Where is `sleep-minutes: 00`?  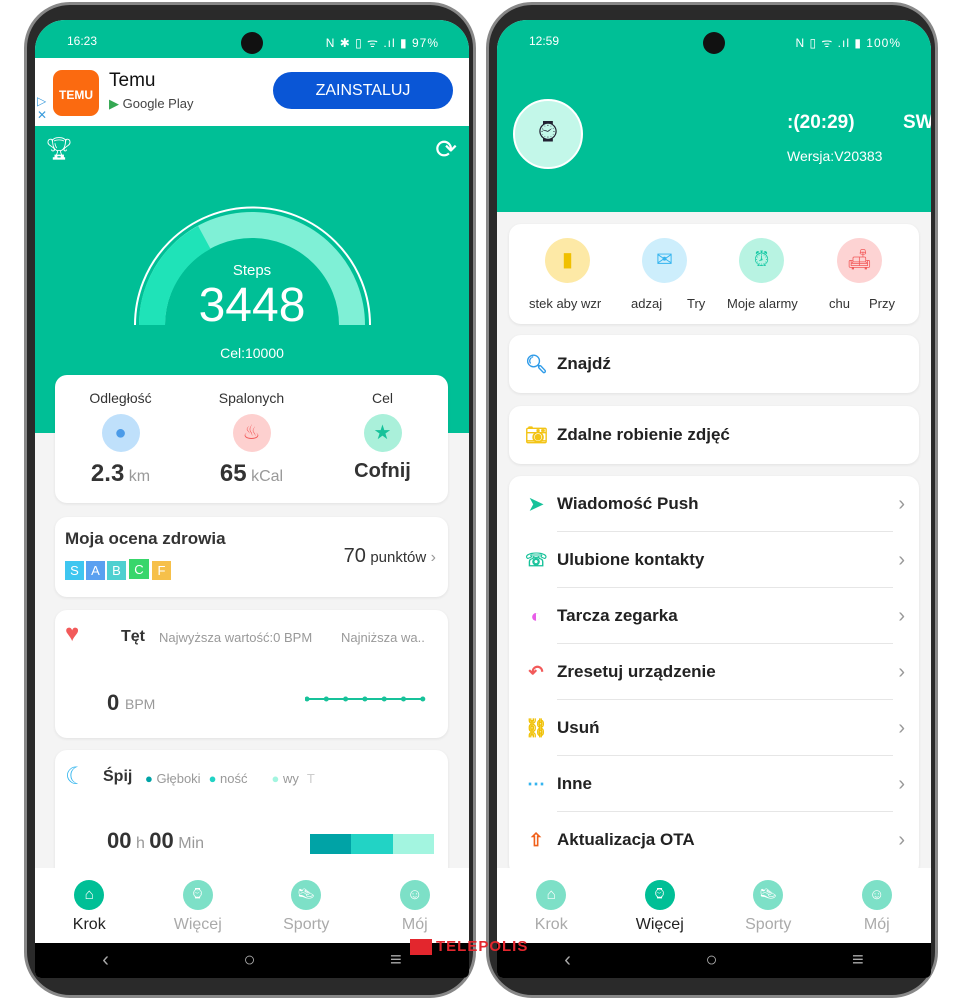
sleep-minutes: 00 is located at coordinates (161, 840).